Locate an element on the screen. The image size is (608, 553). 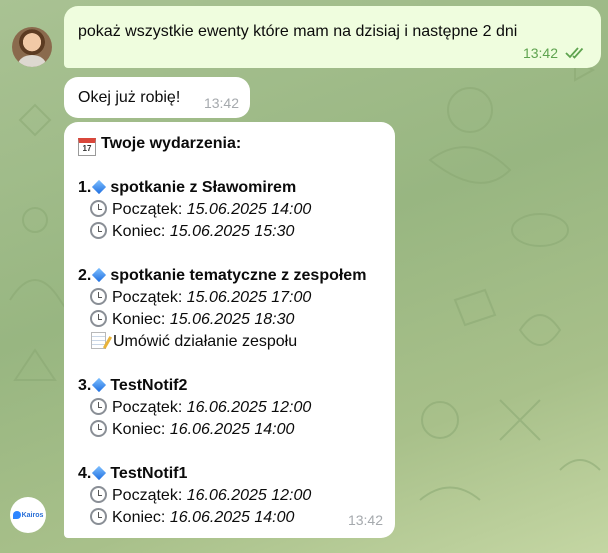
bot-avatar: Kairos is located at coordinates (28, 515).